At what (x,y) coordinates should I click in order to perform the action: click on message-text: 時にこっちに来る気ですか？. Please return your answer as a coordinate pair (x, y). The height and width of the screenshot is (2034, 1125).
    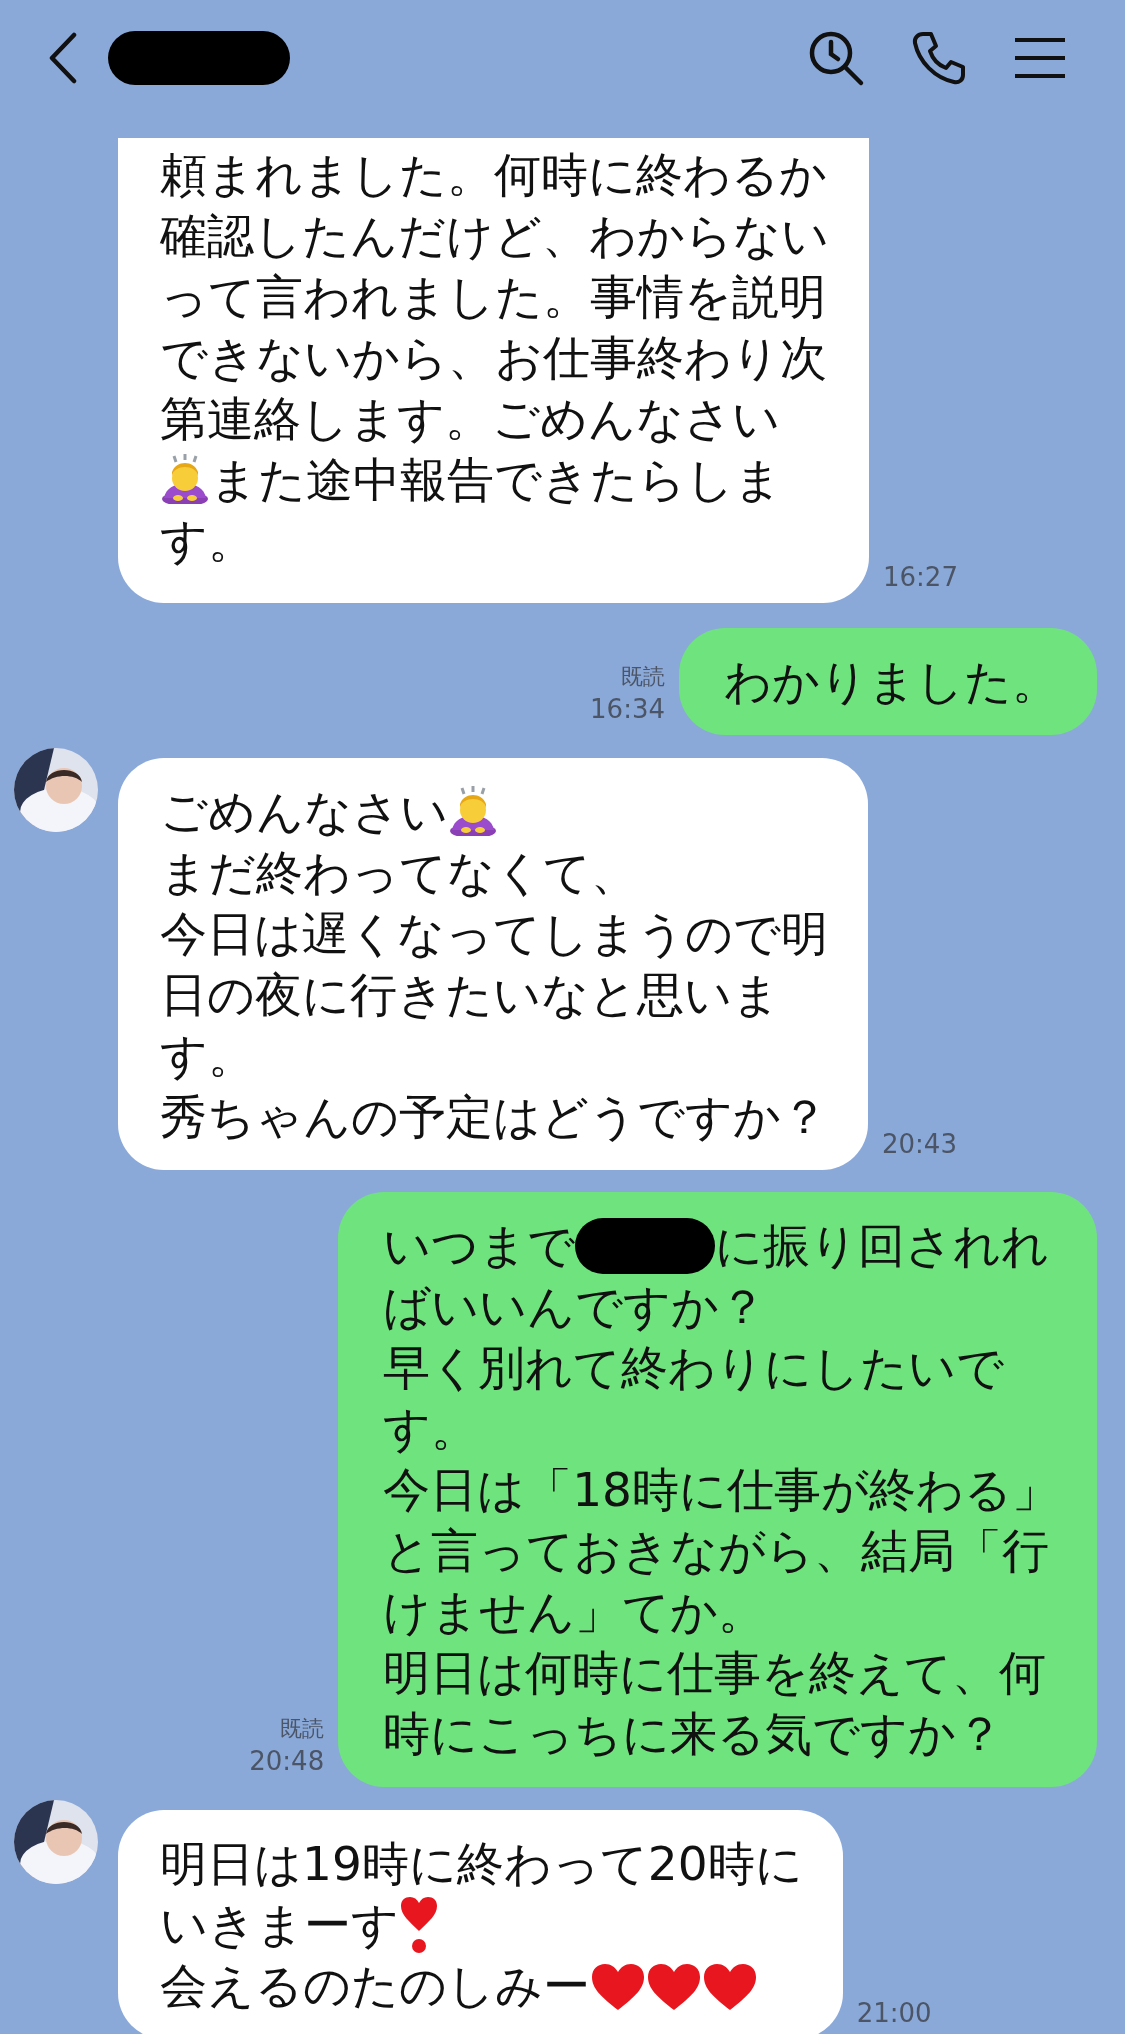
    Looking at the image, I should click on (693, 1733).